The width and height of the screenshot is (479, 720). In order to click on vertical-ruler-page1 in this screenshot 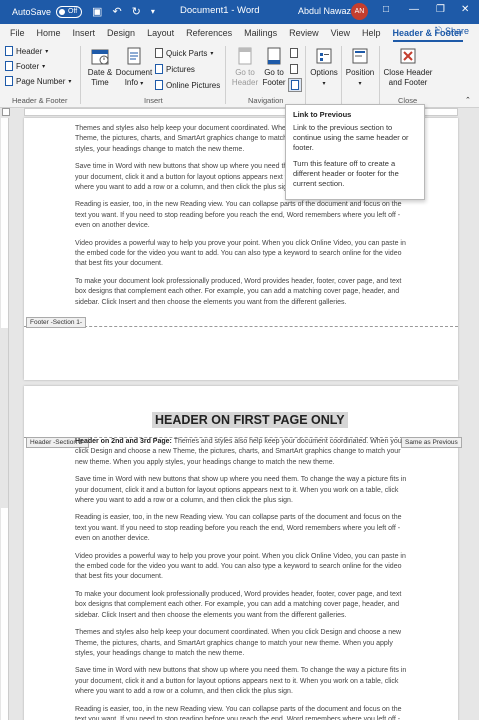, I will do `click(4, 223)`.